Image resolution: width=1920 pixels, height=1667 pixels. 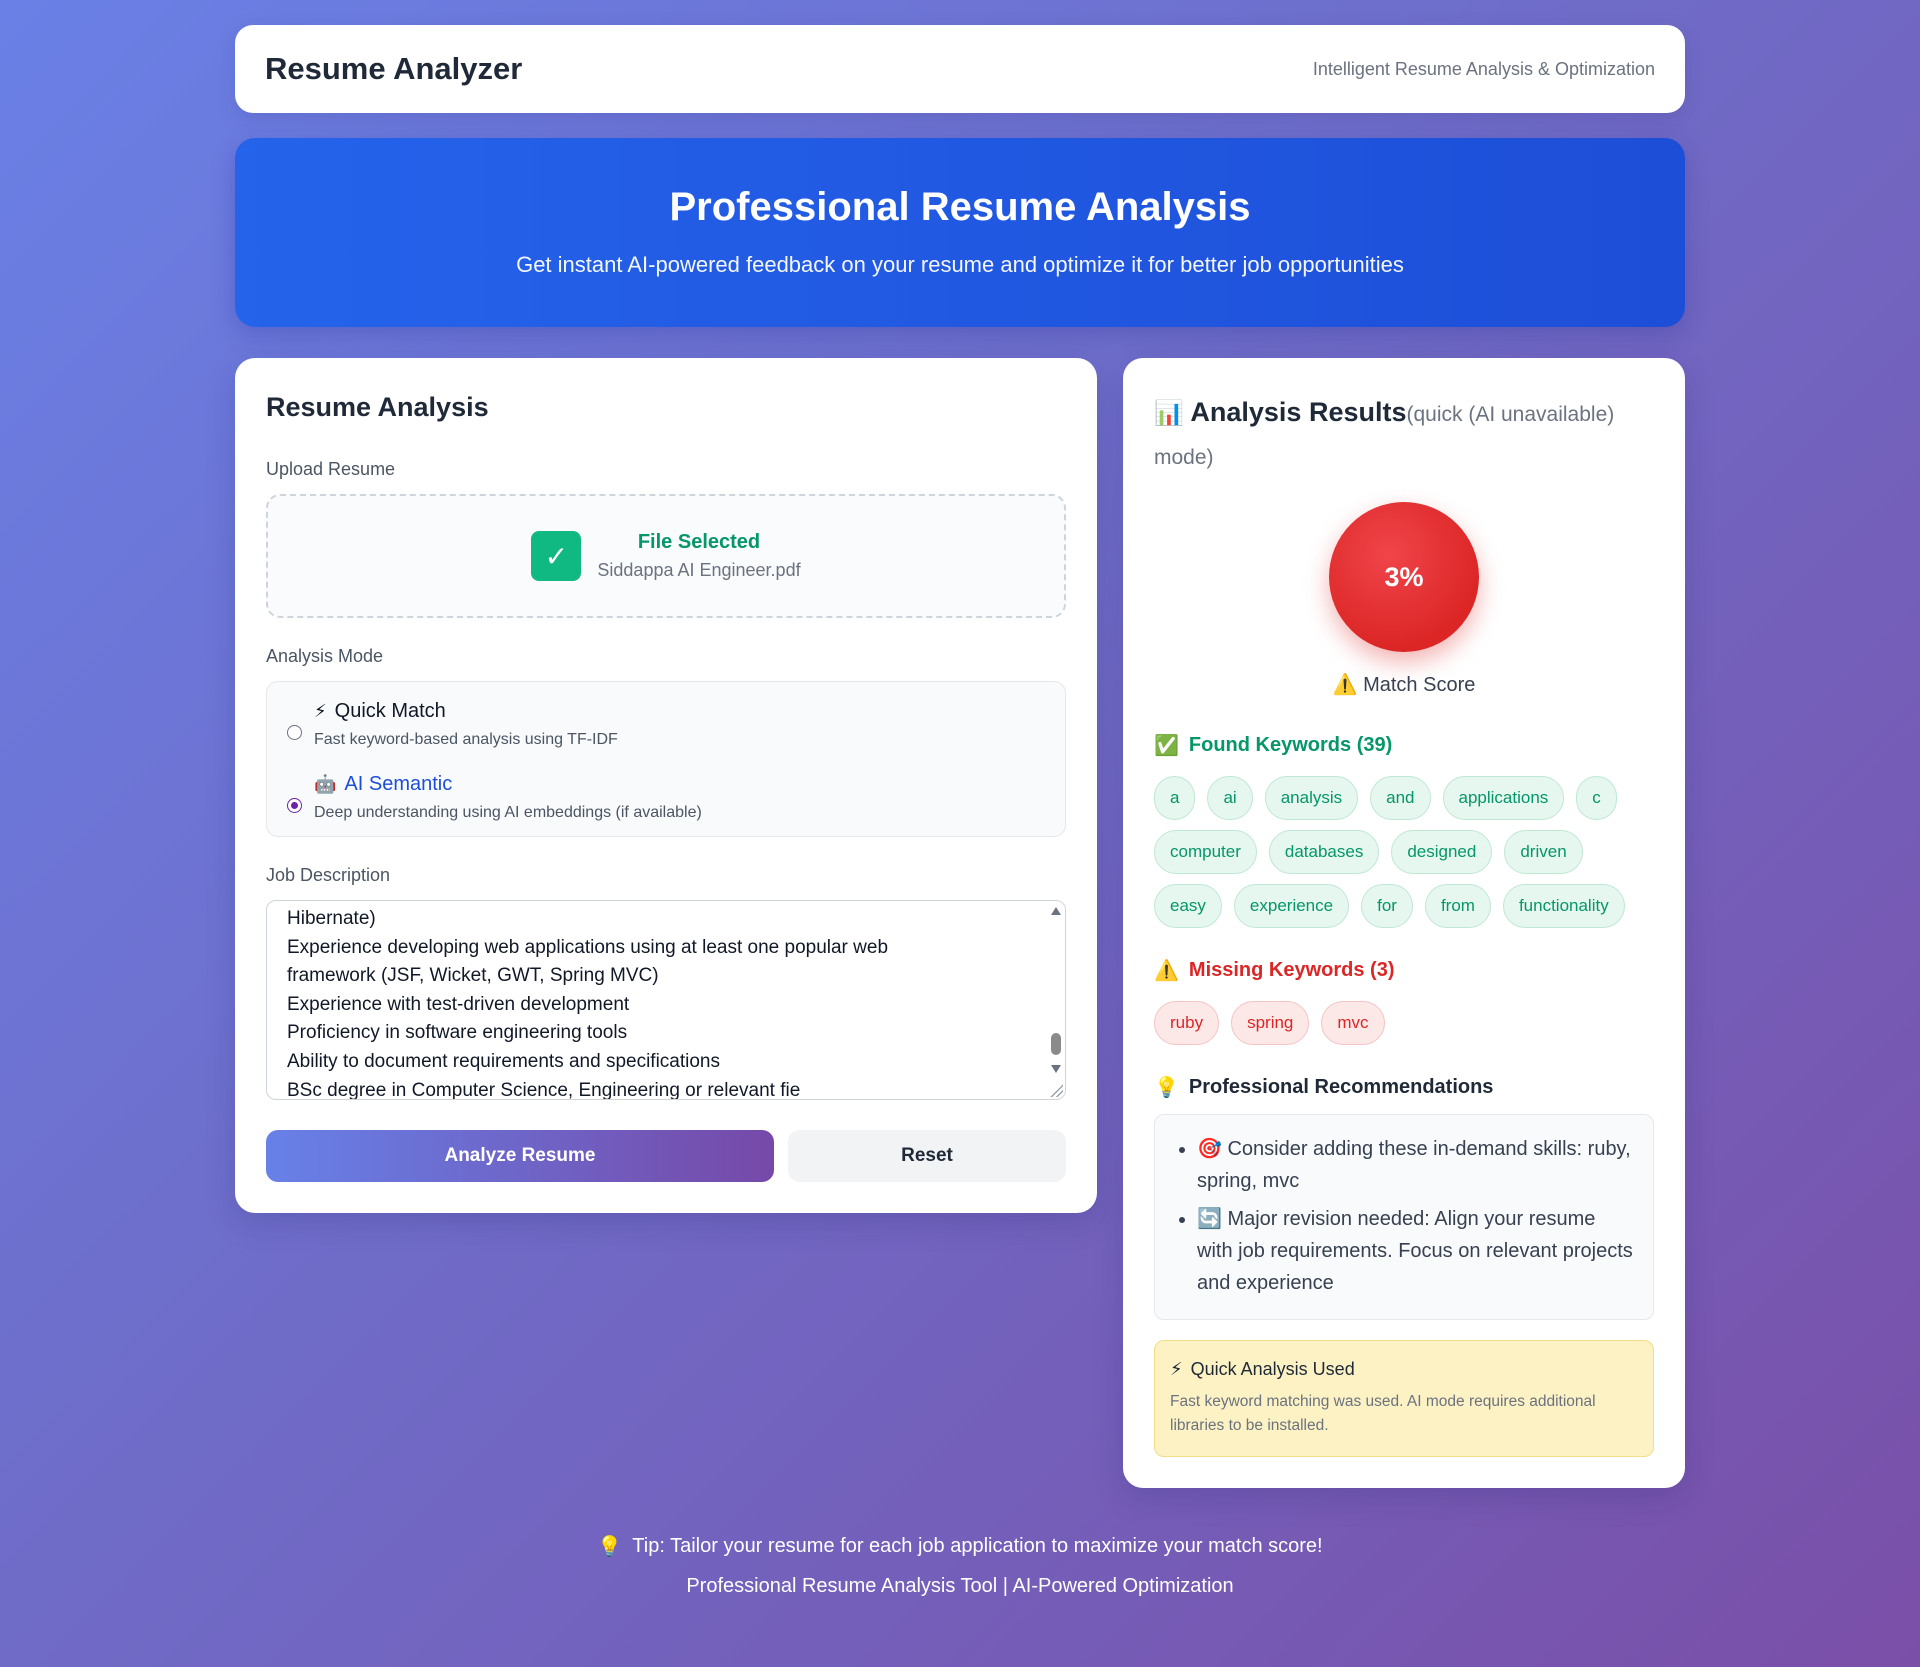 I want to click on check-icon: ✓, so click(x=556, y=556).